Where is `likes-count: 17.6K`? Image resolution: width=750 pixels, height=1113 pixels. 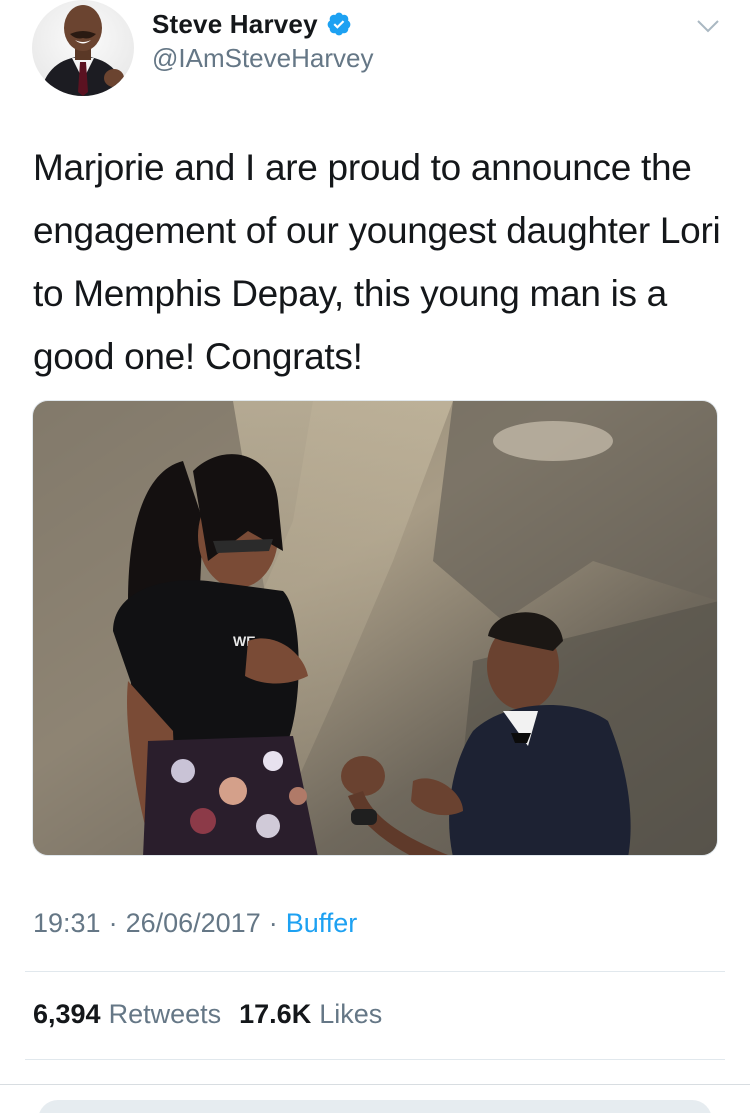 likes-count: 17.6K is located at coordinates (275, 1014).